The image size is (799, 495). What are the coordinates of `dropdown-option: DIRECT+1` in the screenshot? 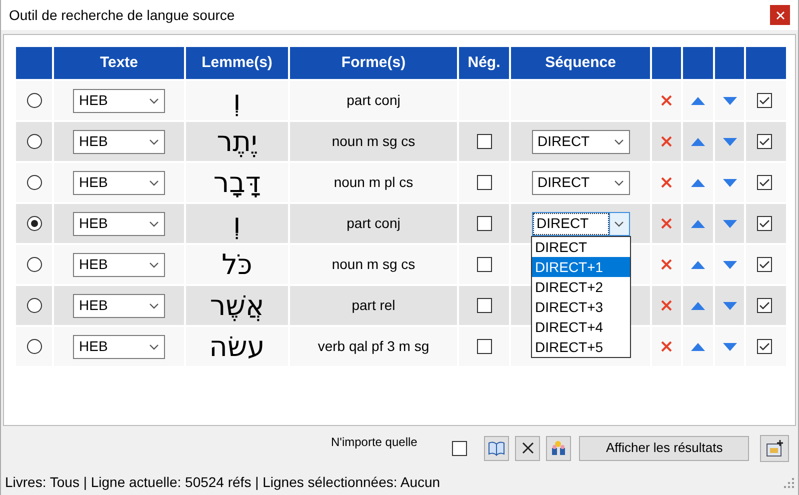 It's located at (581, 267).